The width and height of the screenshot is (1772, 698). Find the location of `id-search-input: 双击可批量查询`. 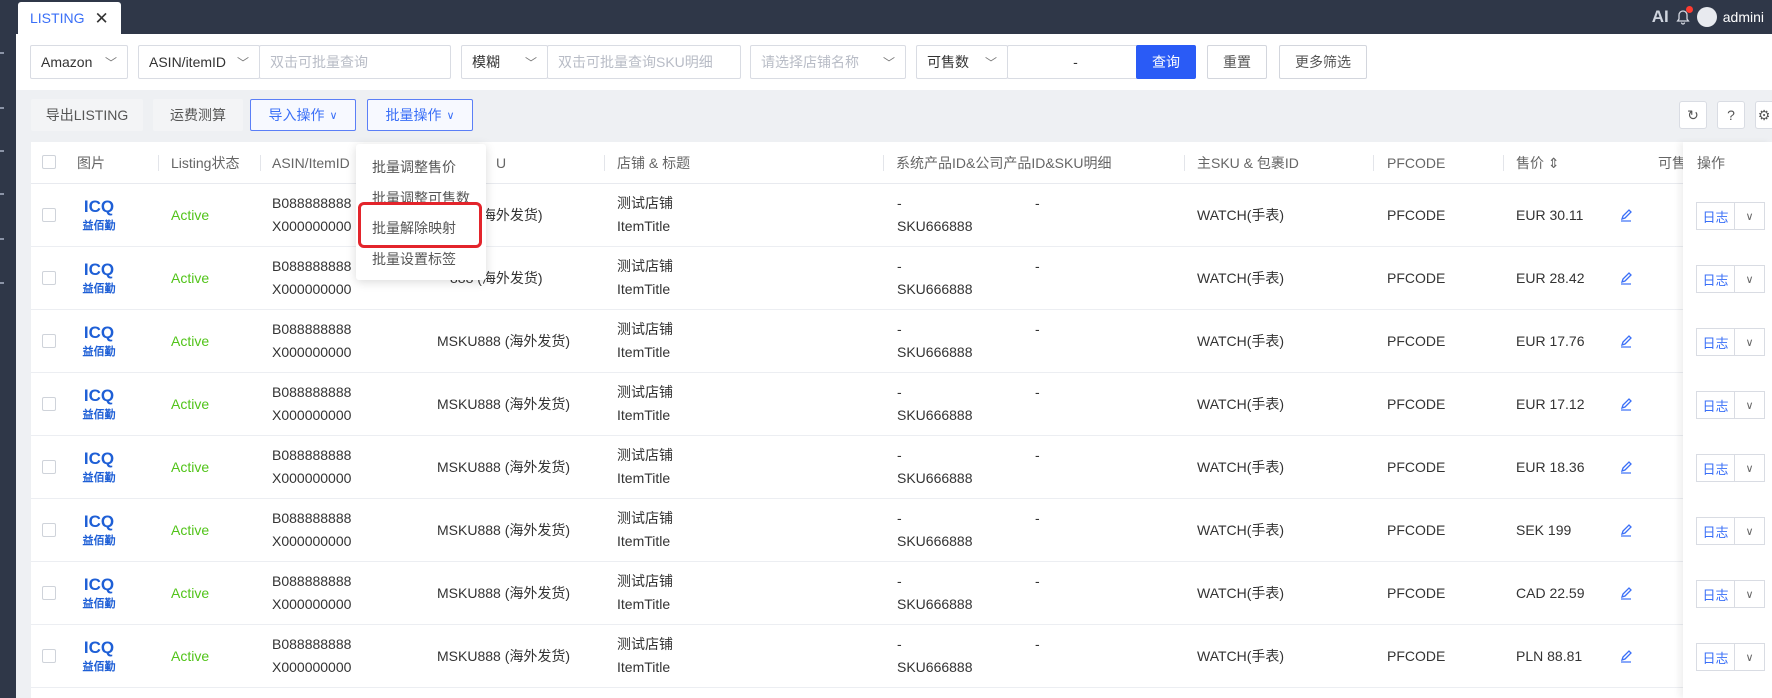

id-search-input: 双击可批量查询 is located at coordinates (355, 62).